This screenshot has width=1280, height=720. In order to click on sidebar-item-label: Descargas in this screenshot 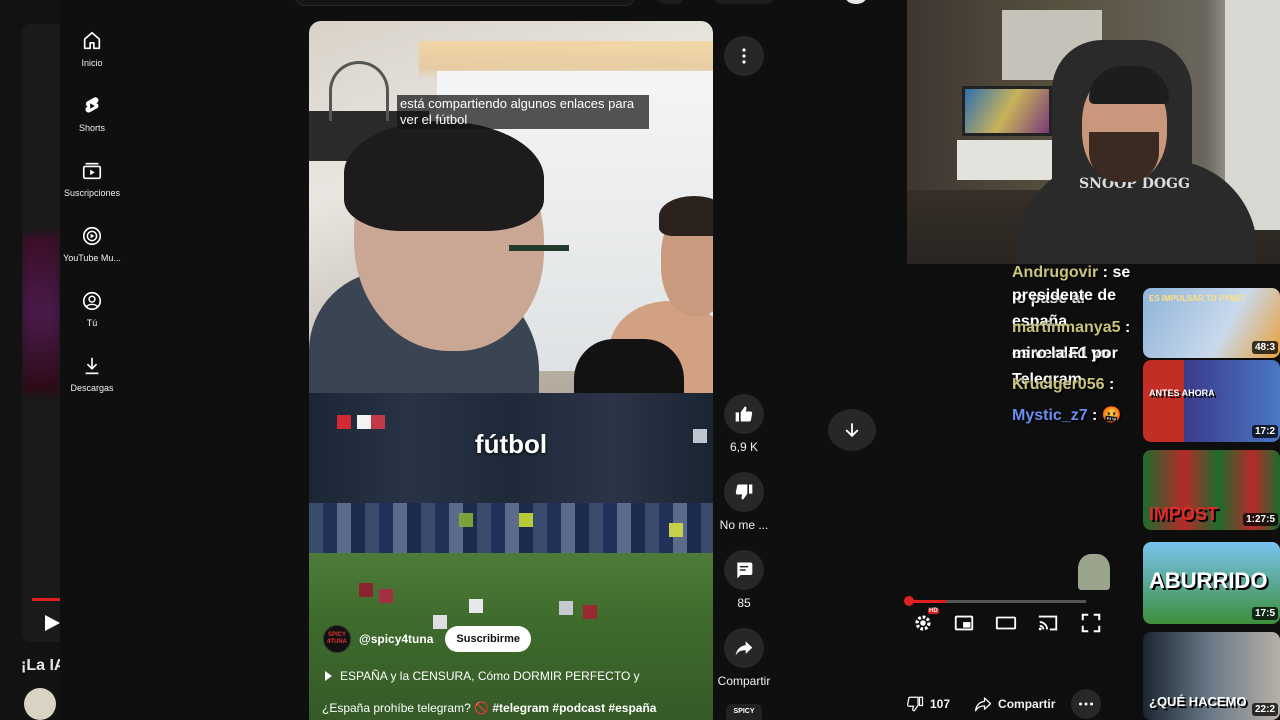, I will do `click(92, 388)`.